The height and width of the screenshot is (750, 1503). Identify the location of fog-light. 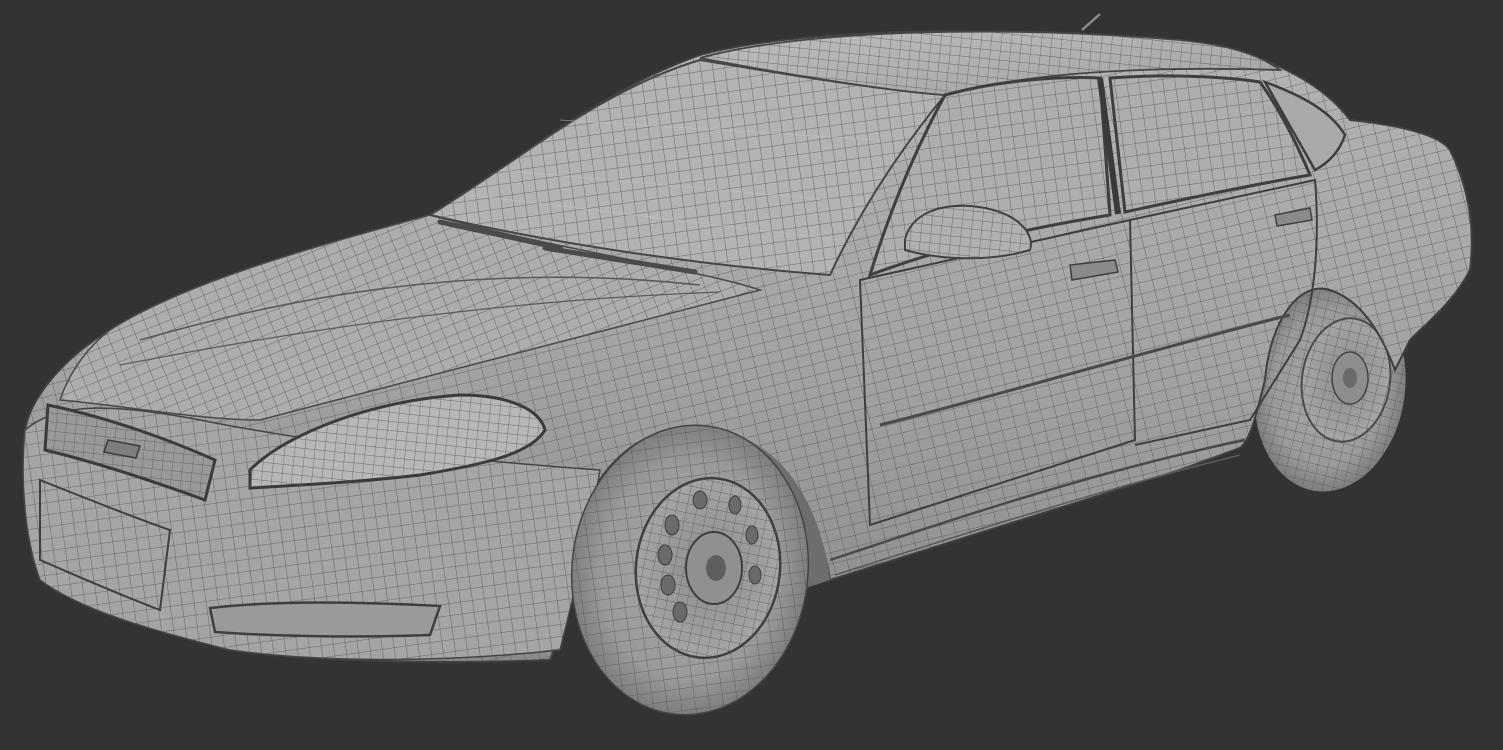
(325, 619).